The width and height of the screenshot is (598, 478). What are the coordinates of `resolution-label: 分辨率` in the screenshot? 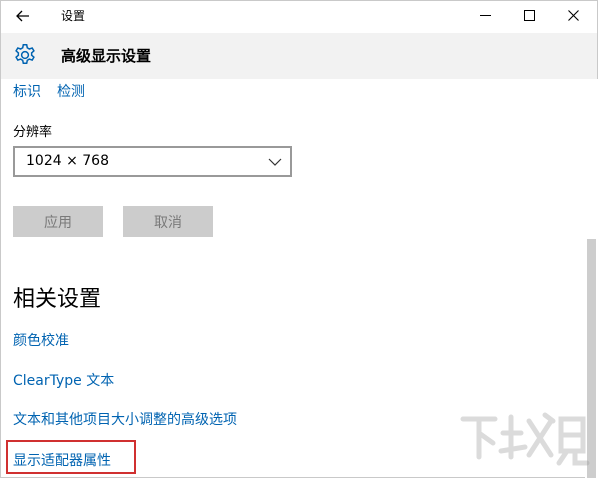 It's located at (33, 132).